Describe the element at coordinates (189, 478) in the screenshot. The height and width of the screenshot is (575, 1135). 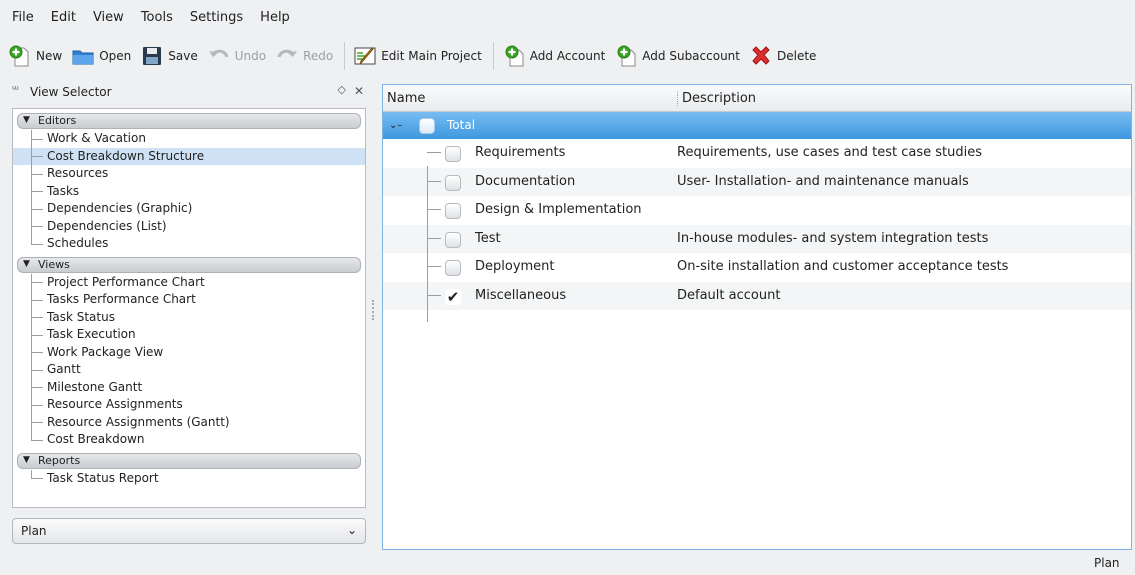
I see `view-item: Task Status Report` at that location.